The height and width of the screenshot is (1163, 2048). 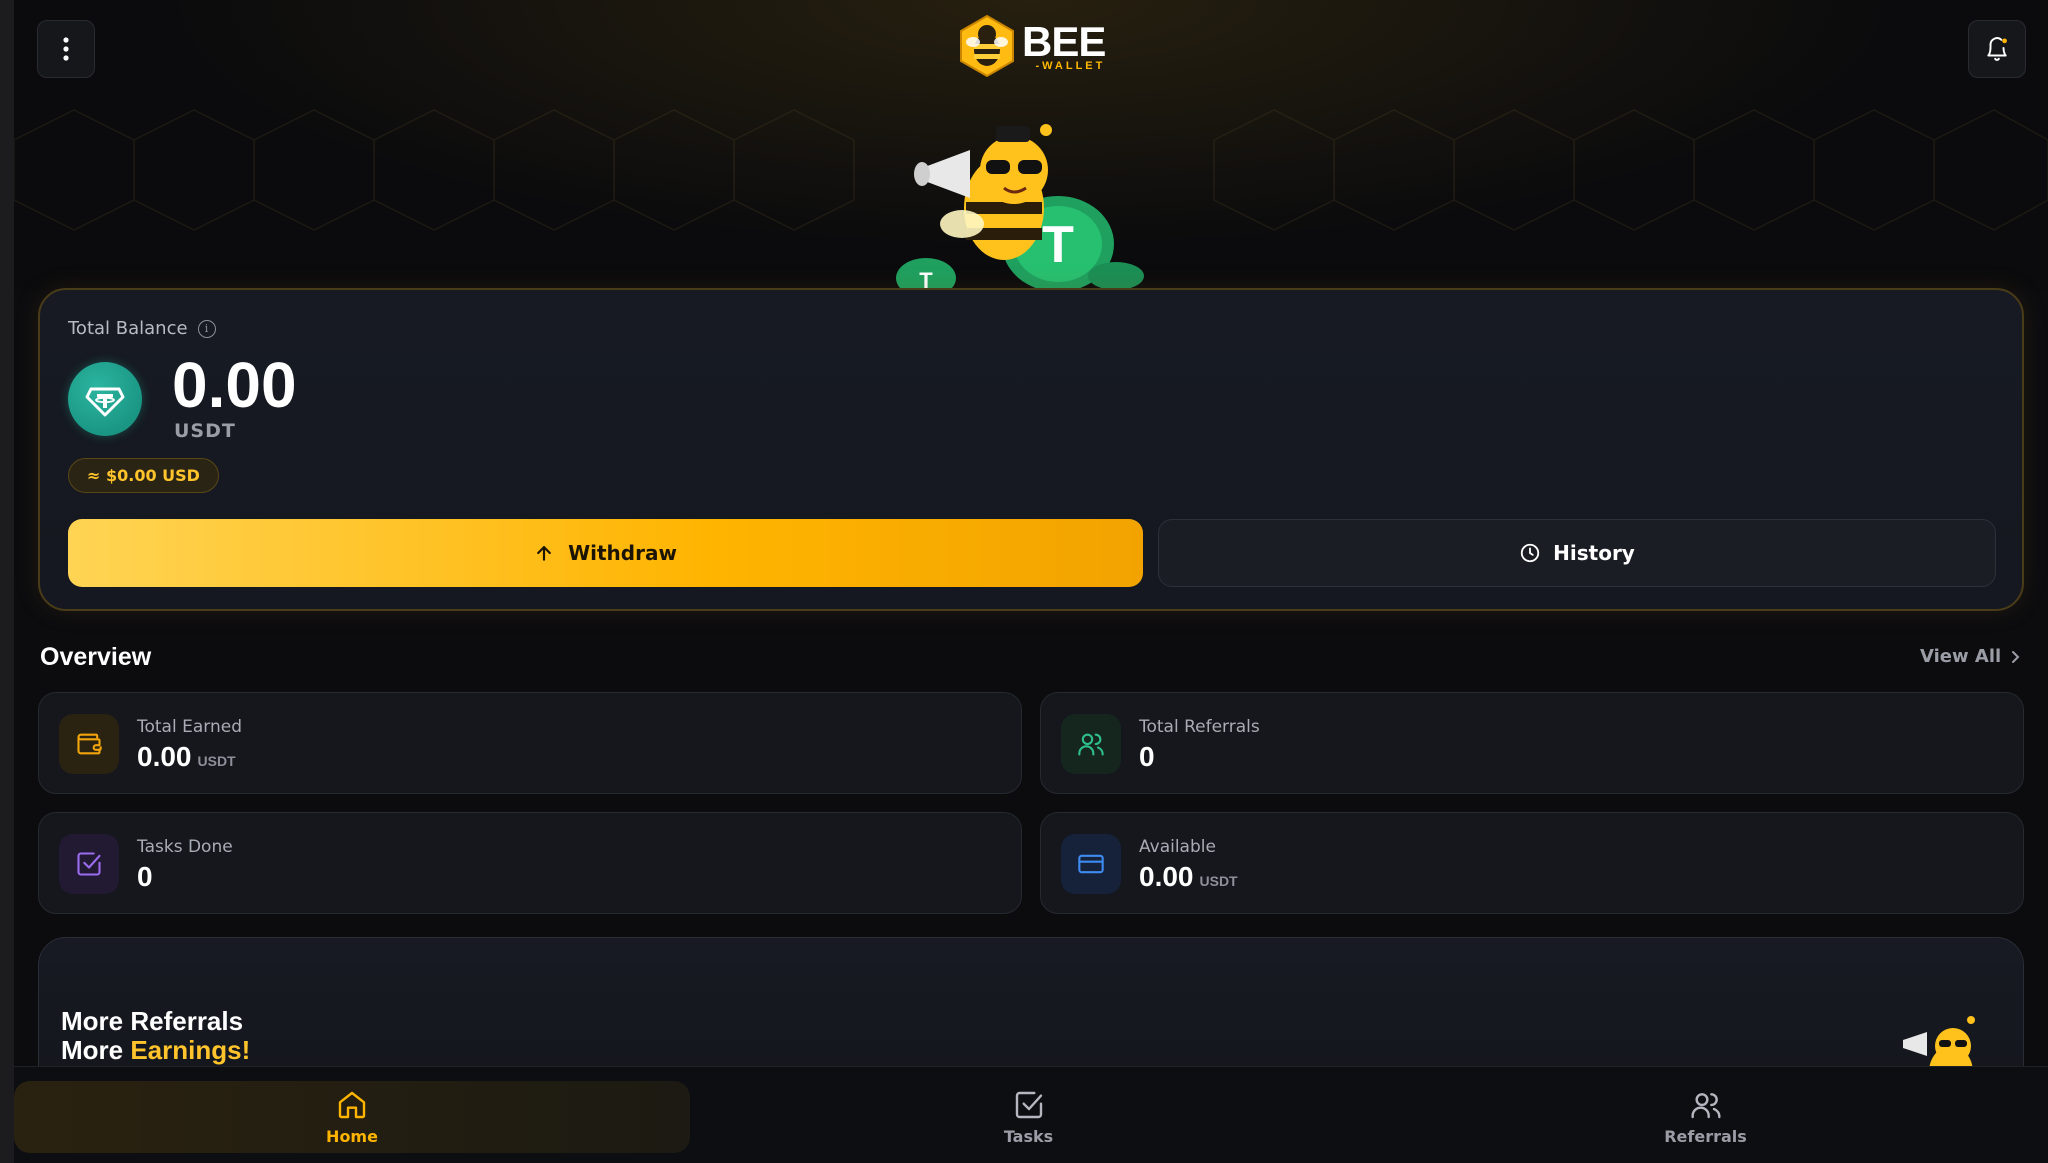 I want to click on stat-label: Total Earned, so click(x=189, y=727).